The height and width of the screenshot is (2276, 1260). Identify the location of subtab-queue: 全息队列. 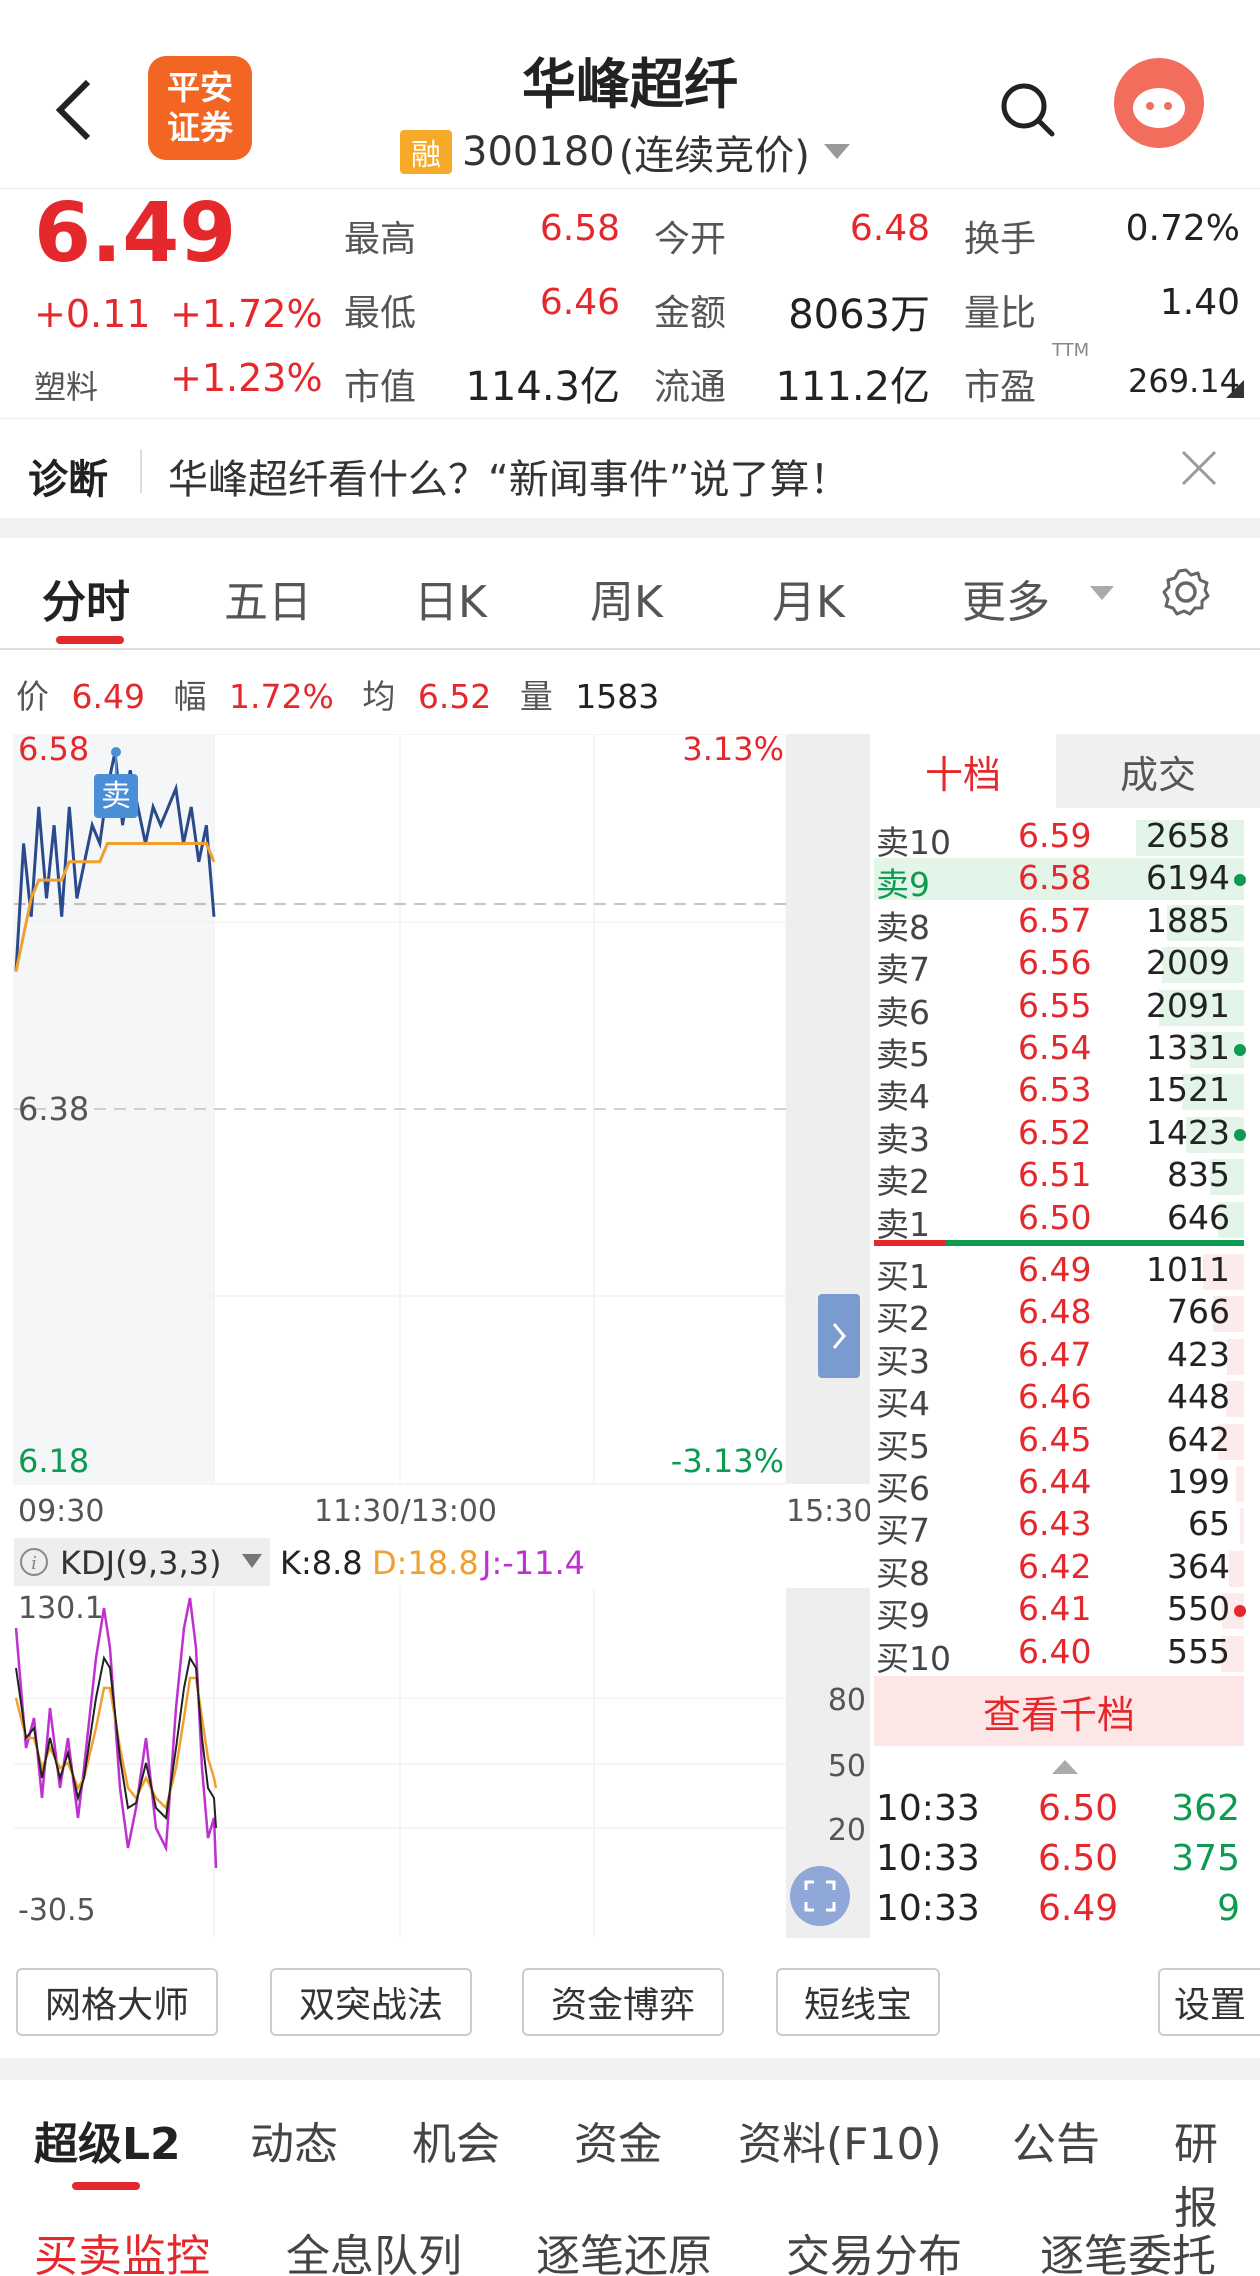
(374, 2248).